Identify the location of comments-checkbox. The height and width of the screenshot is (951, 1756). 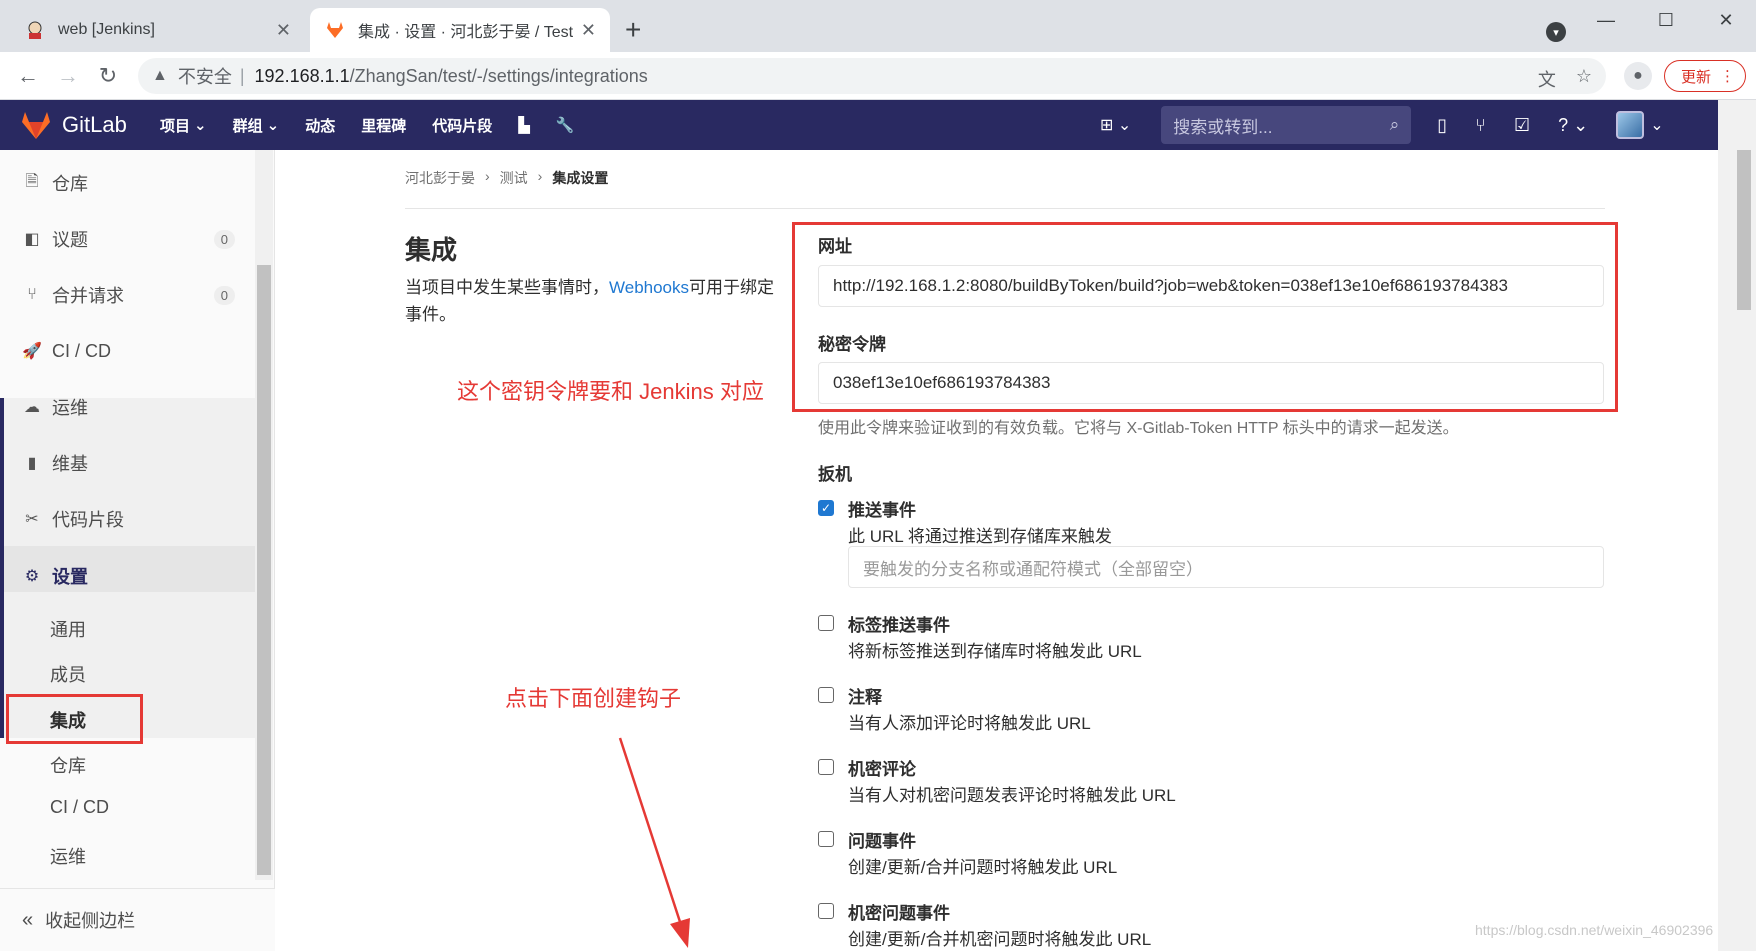
(826, 695).